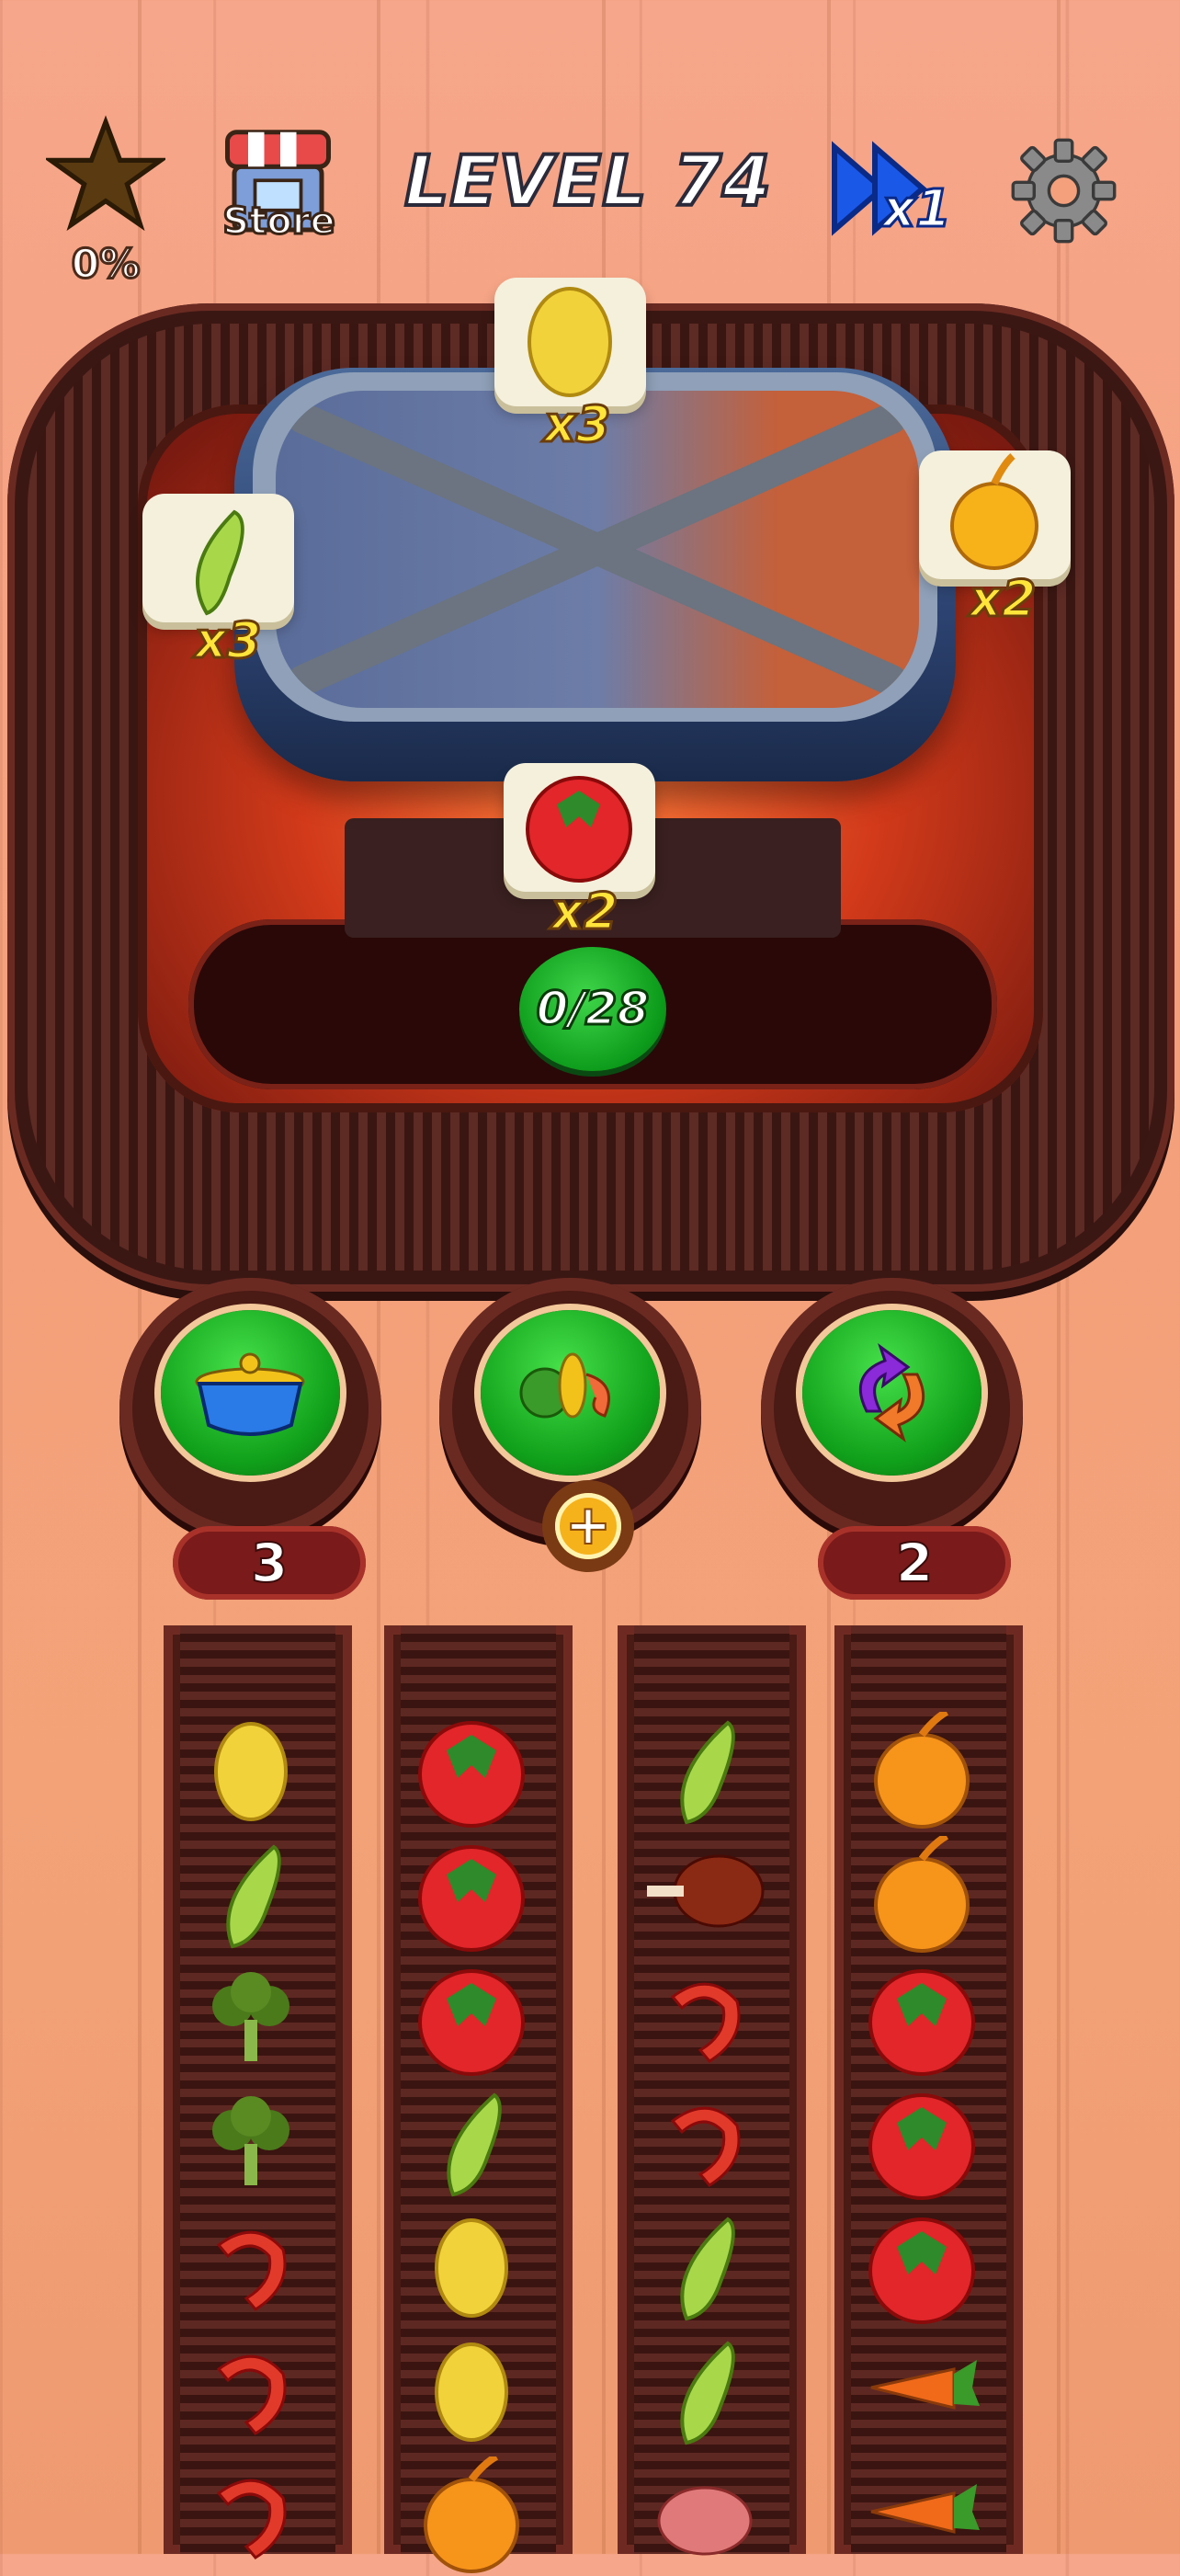  What do you see at coordinates (584, 912) in the screenshot?
I see `order-count-tomato: x2` at bounding box center [584, 912].